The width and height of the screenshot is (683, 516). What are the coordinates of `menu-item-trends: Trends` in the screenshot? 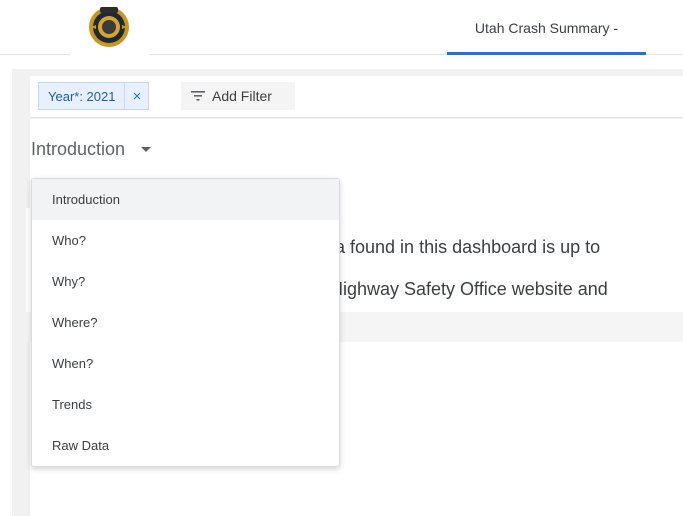 It's located at (185, 404).